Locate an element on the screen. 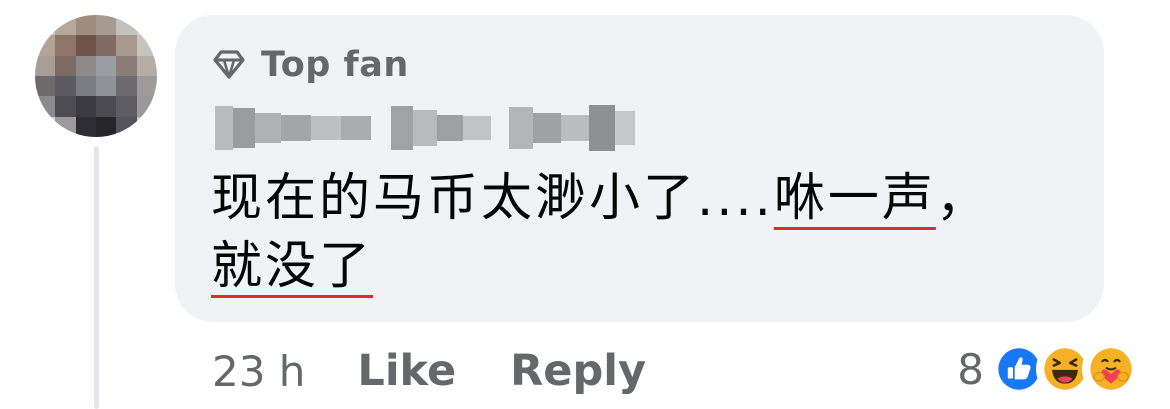 This screenshot has height=409, width=1170. care-icon is located at coordinates (1111, 369).